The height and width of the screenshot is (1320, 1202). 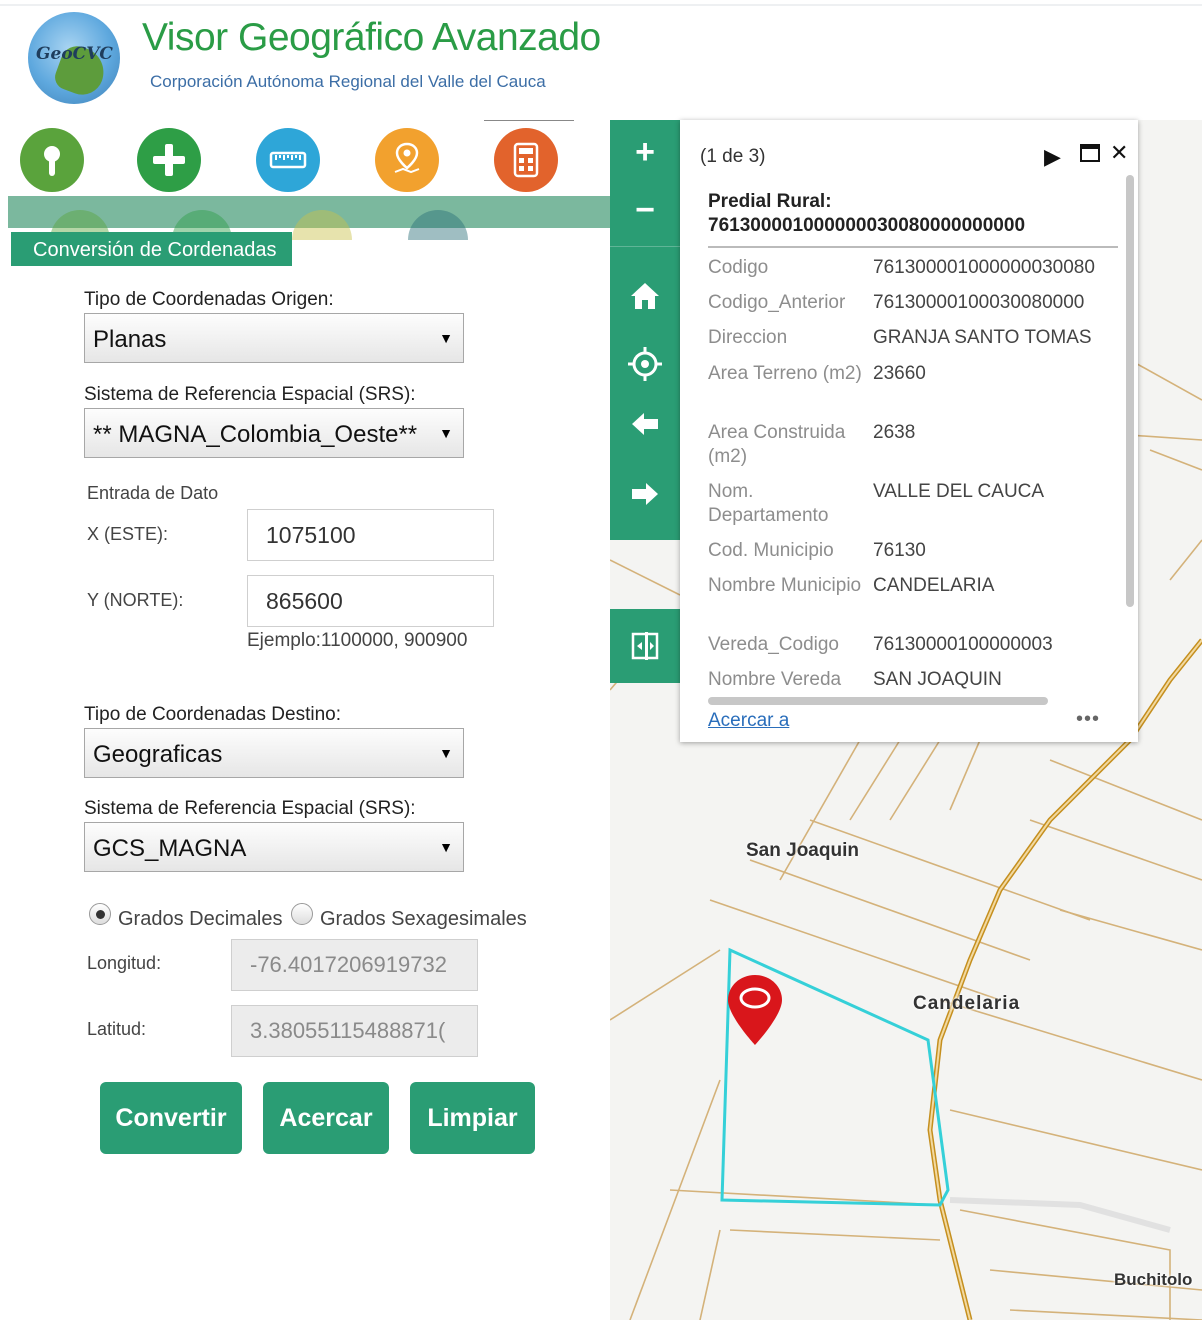 I want to click on popup-horizontal-scrollbar, so click(x=878, y=701).